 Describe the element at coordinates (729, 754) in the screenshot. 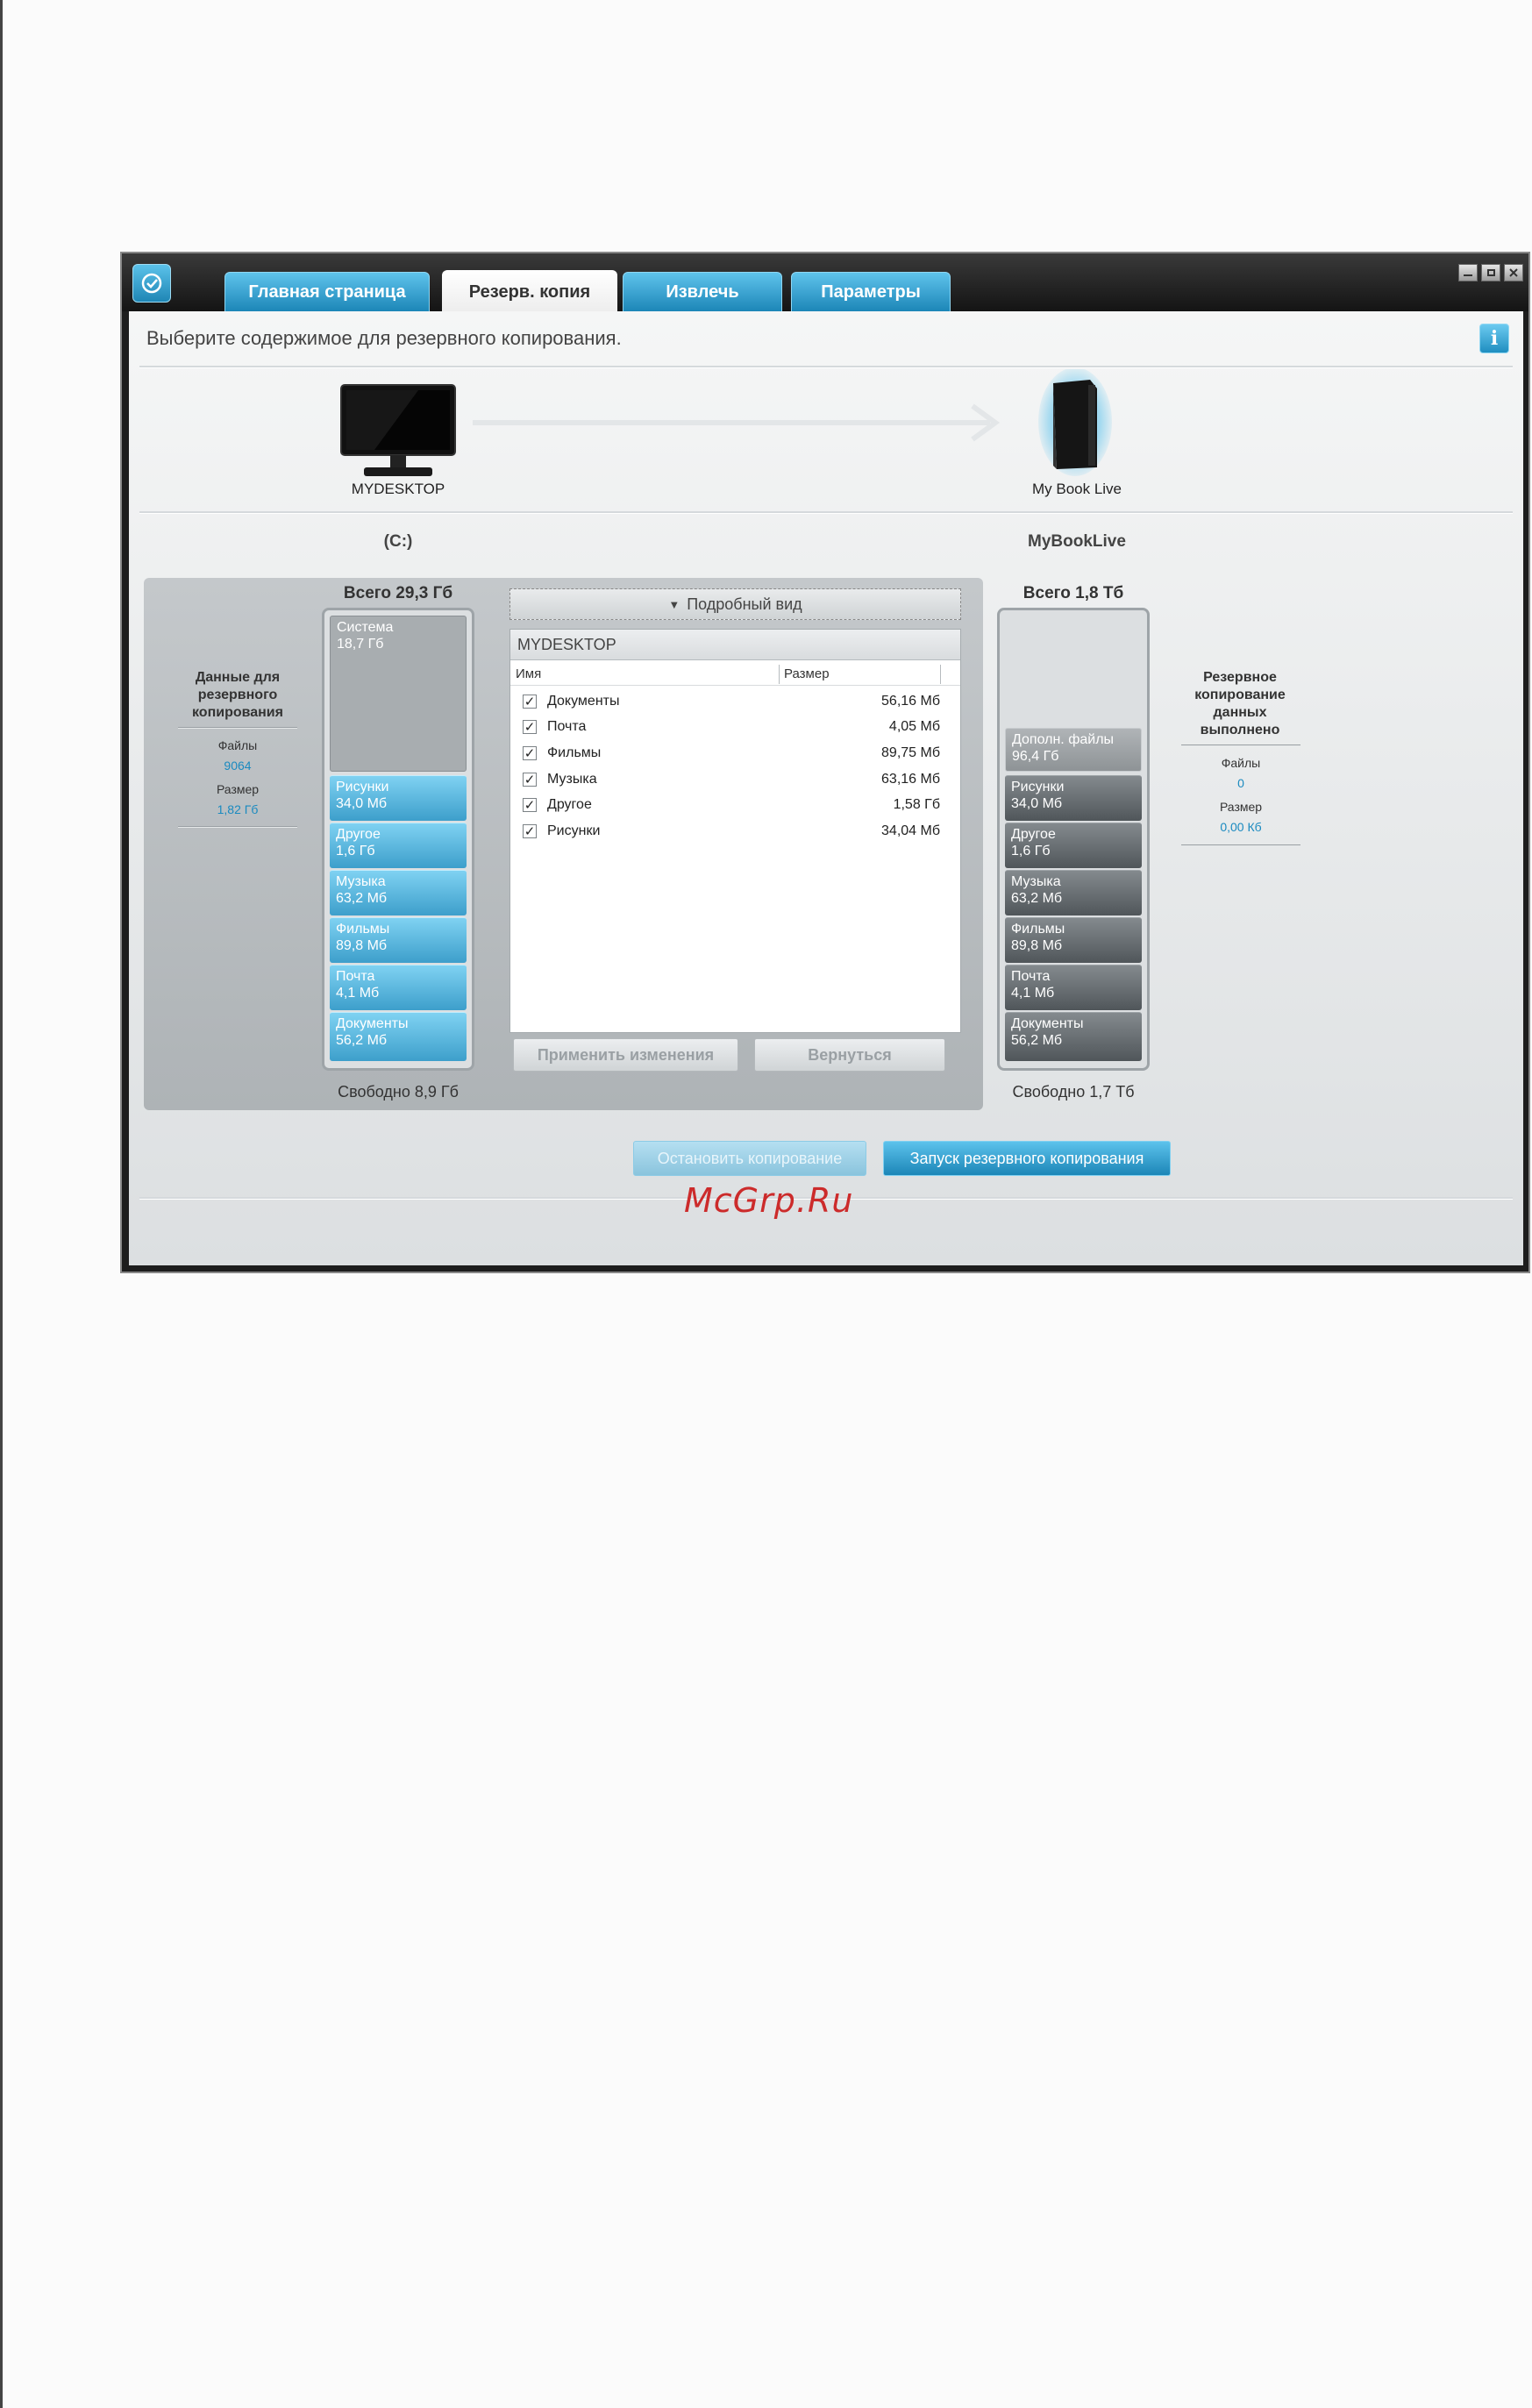

I see `list-item: ✓ Фильмы 89,75 Мб` at that location.